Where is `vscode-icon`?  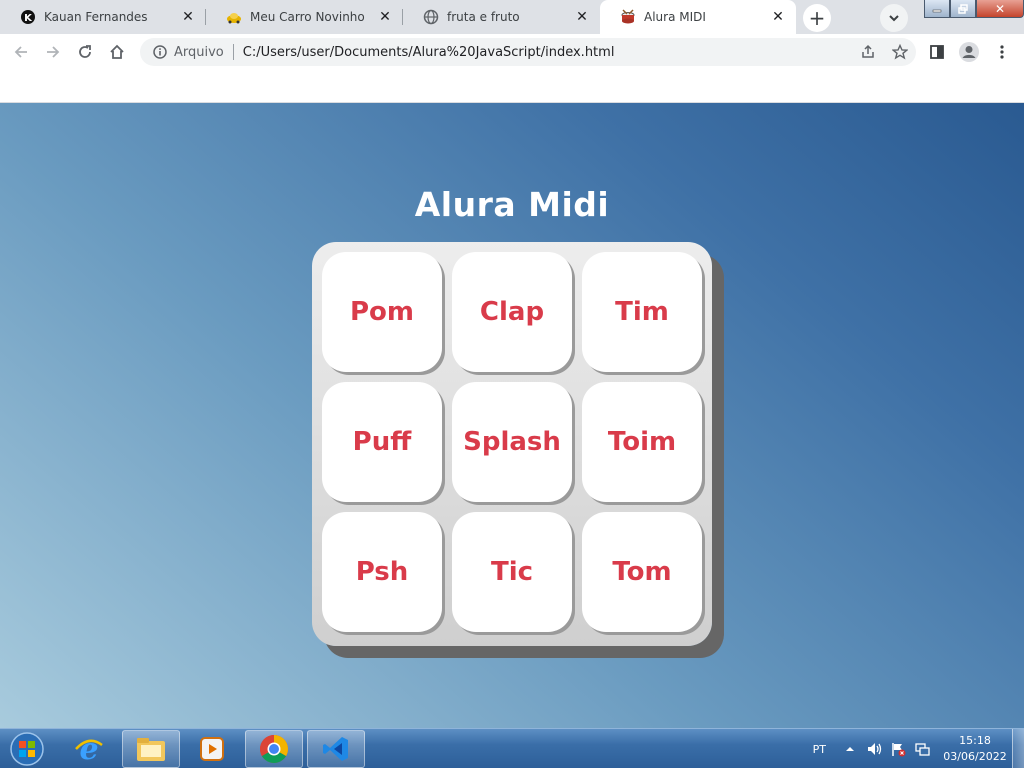 vscode-icon is located at coordinates (335, 749).